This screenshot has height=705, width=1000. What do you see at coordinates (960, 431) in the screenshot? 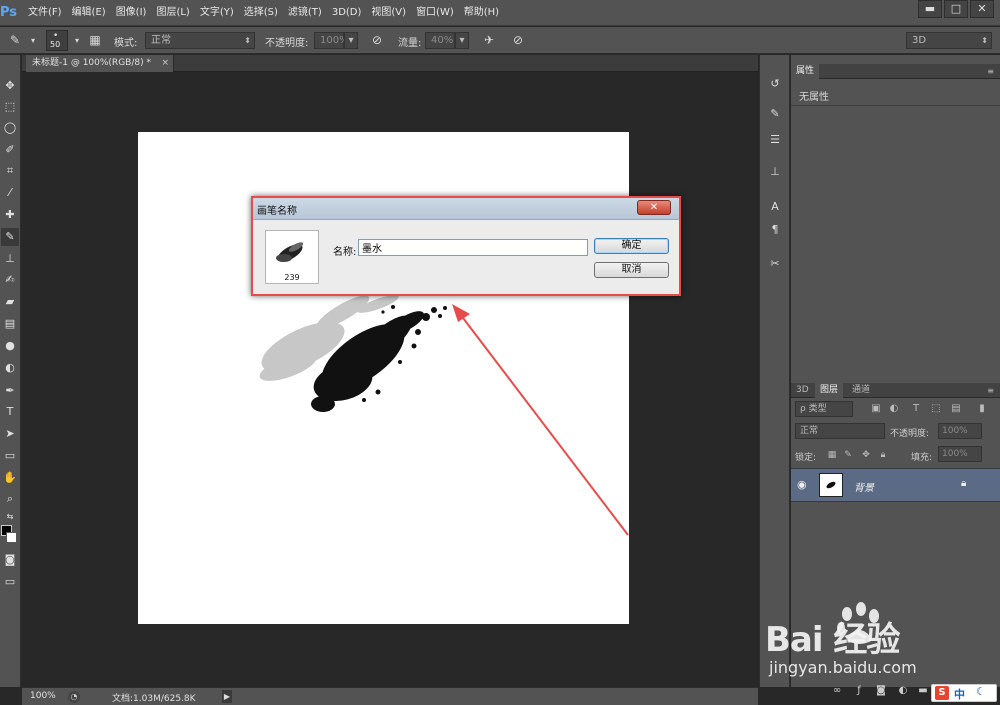
I see `layer-opacity-field: 100%` at bounding box center [960, 431].